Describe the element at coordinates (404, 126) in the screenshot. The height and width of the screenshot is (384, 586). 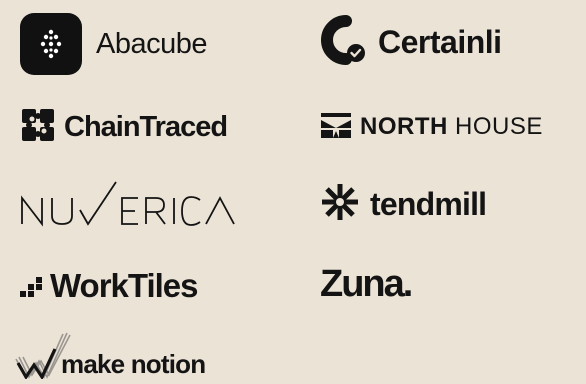
I see `northhouse-word-north: NORTH` at that location.